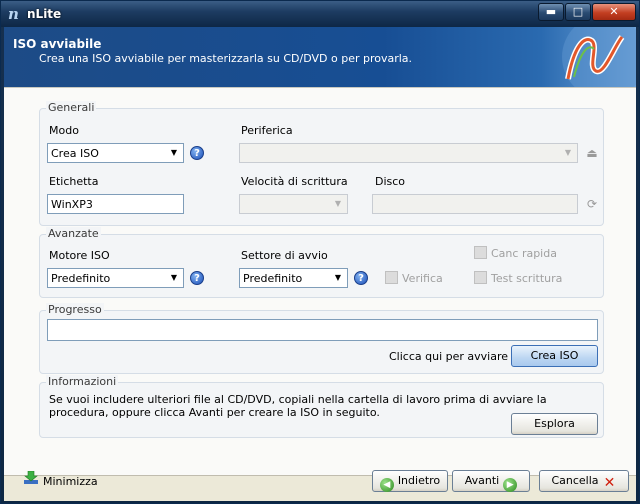 The width and height of the screenshot is (640, 504). Describe the element at coordinates (197, 153) in the screenshot. I see `modo-help-icon: ?` at that location.